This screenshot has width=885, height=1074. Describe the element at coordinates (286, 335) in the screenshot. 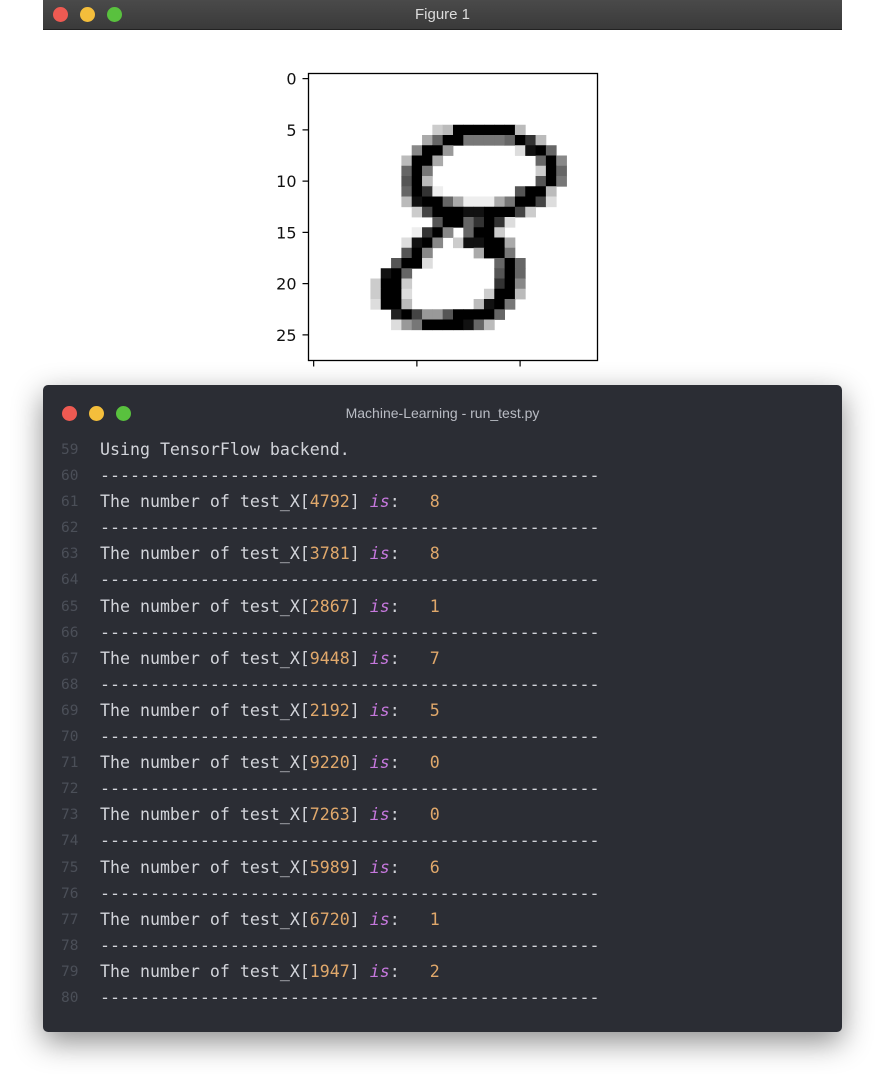

I see `y-tick-label: 25` at that location.